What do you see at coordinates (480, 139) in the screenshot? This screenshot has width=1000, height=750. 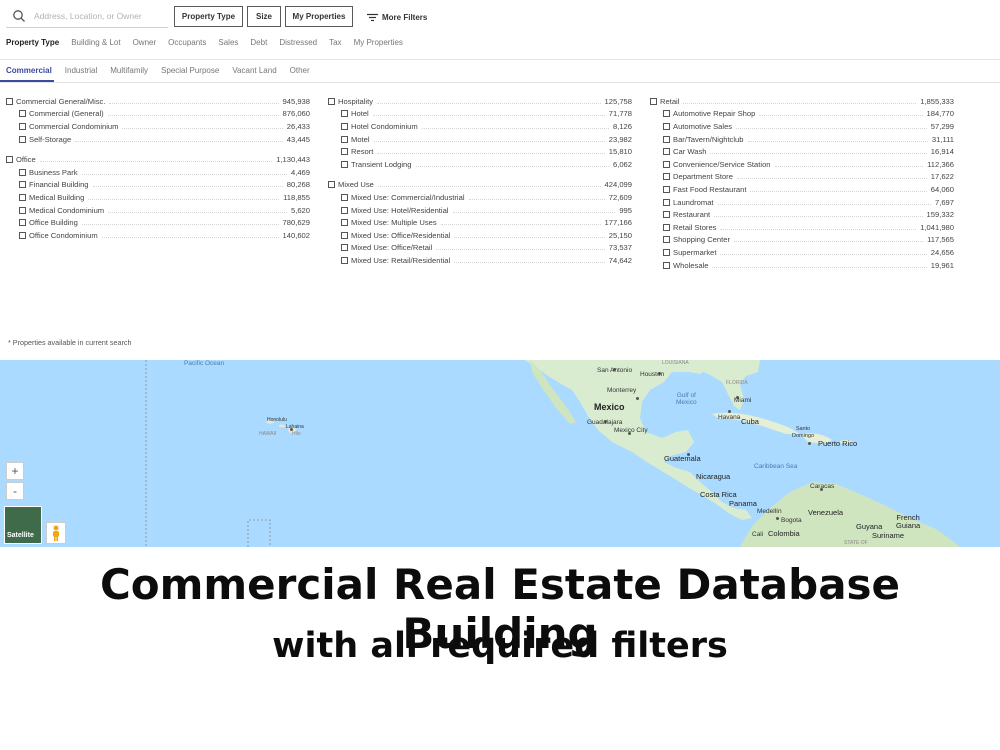 I see `checkbox-row: Motel 23,982` at bounding box center [480, 139].